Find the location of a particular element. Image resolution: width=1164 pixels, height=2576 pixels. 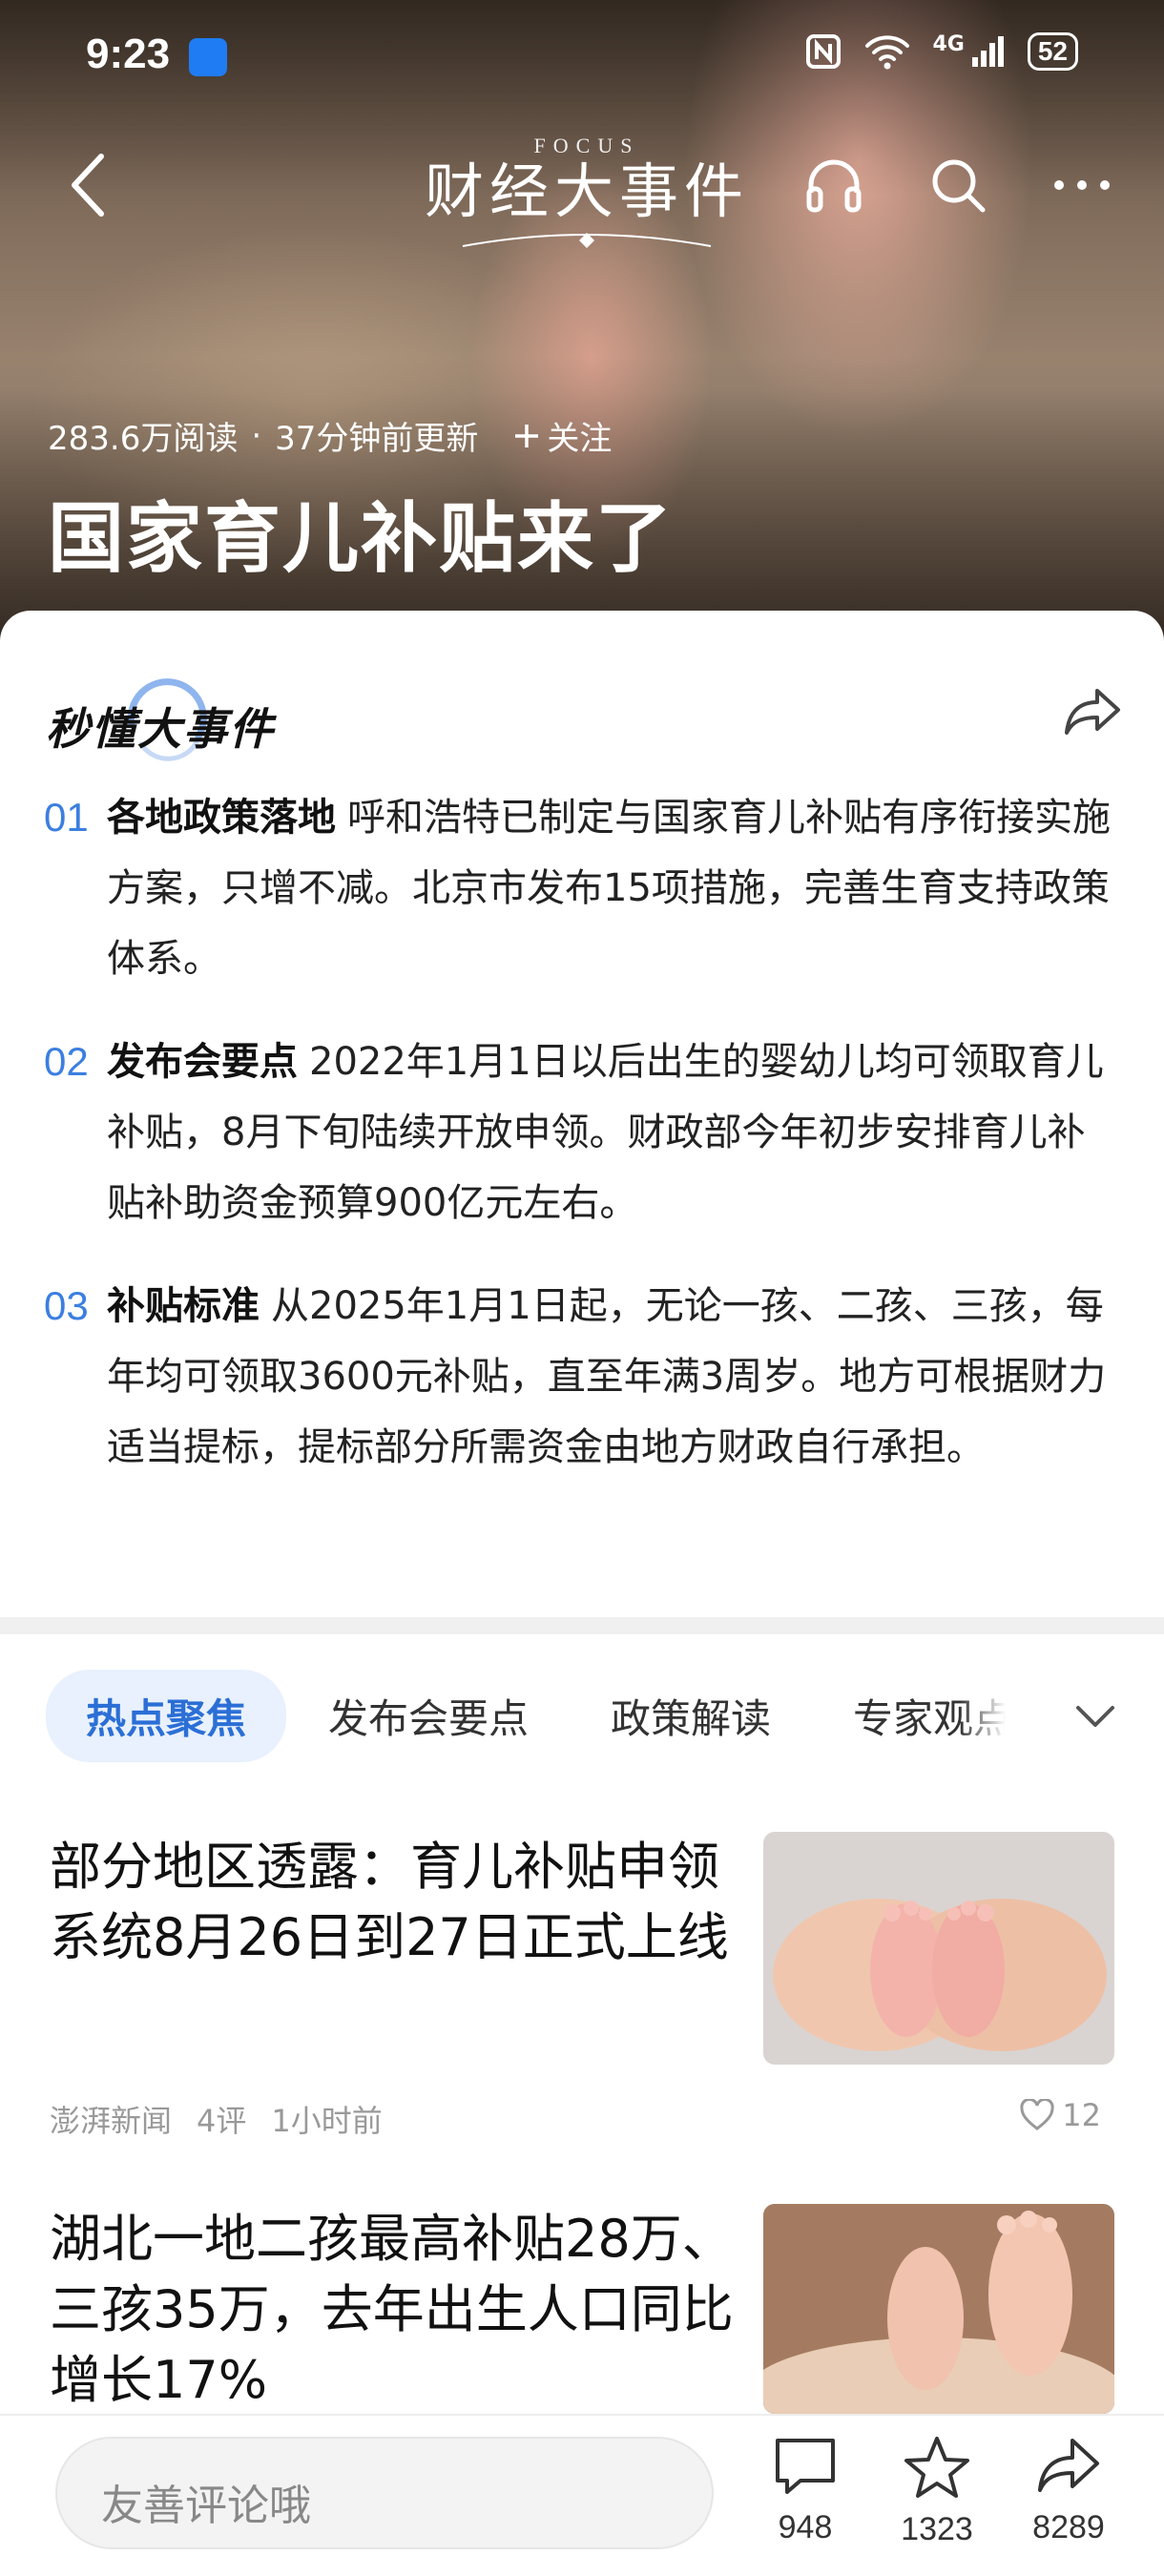

more-icon is located at coordinates (1082, 185).